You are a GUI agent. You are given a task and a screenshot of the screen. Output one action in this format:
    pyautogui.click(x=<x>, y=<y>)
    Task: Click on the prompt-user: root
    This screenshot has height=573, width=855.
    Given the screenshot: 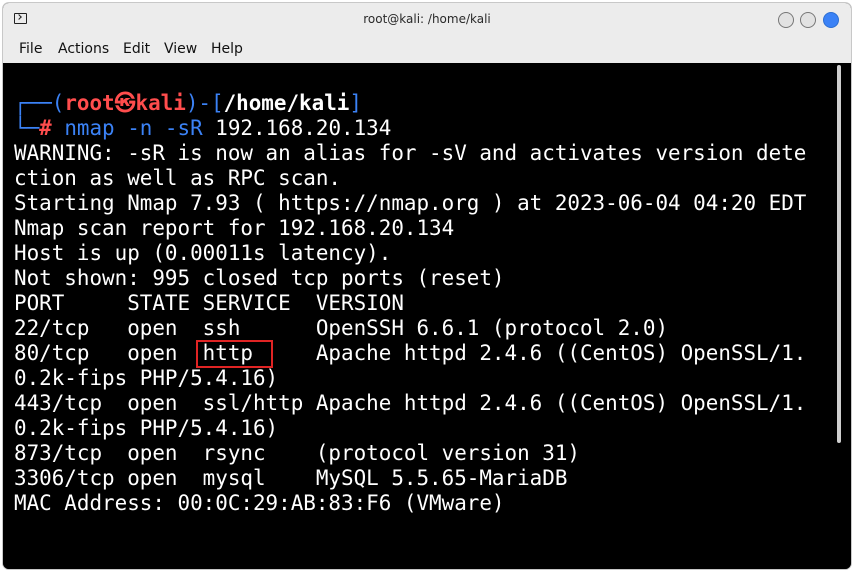 What is the action you would take?
    pyautogui.click(x=89, y=103)
    